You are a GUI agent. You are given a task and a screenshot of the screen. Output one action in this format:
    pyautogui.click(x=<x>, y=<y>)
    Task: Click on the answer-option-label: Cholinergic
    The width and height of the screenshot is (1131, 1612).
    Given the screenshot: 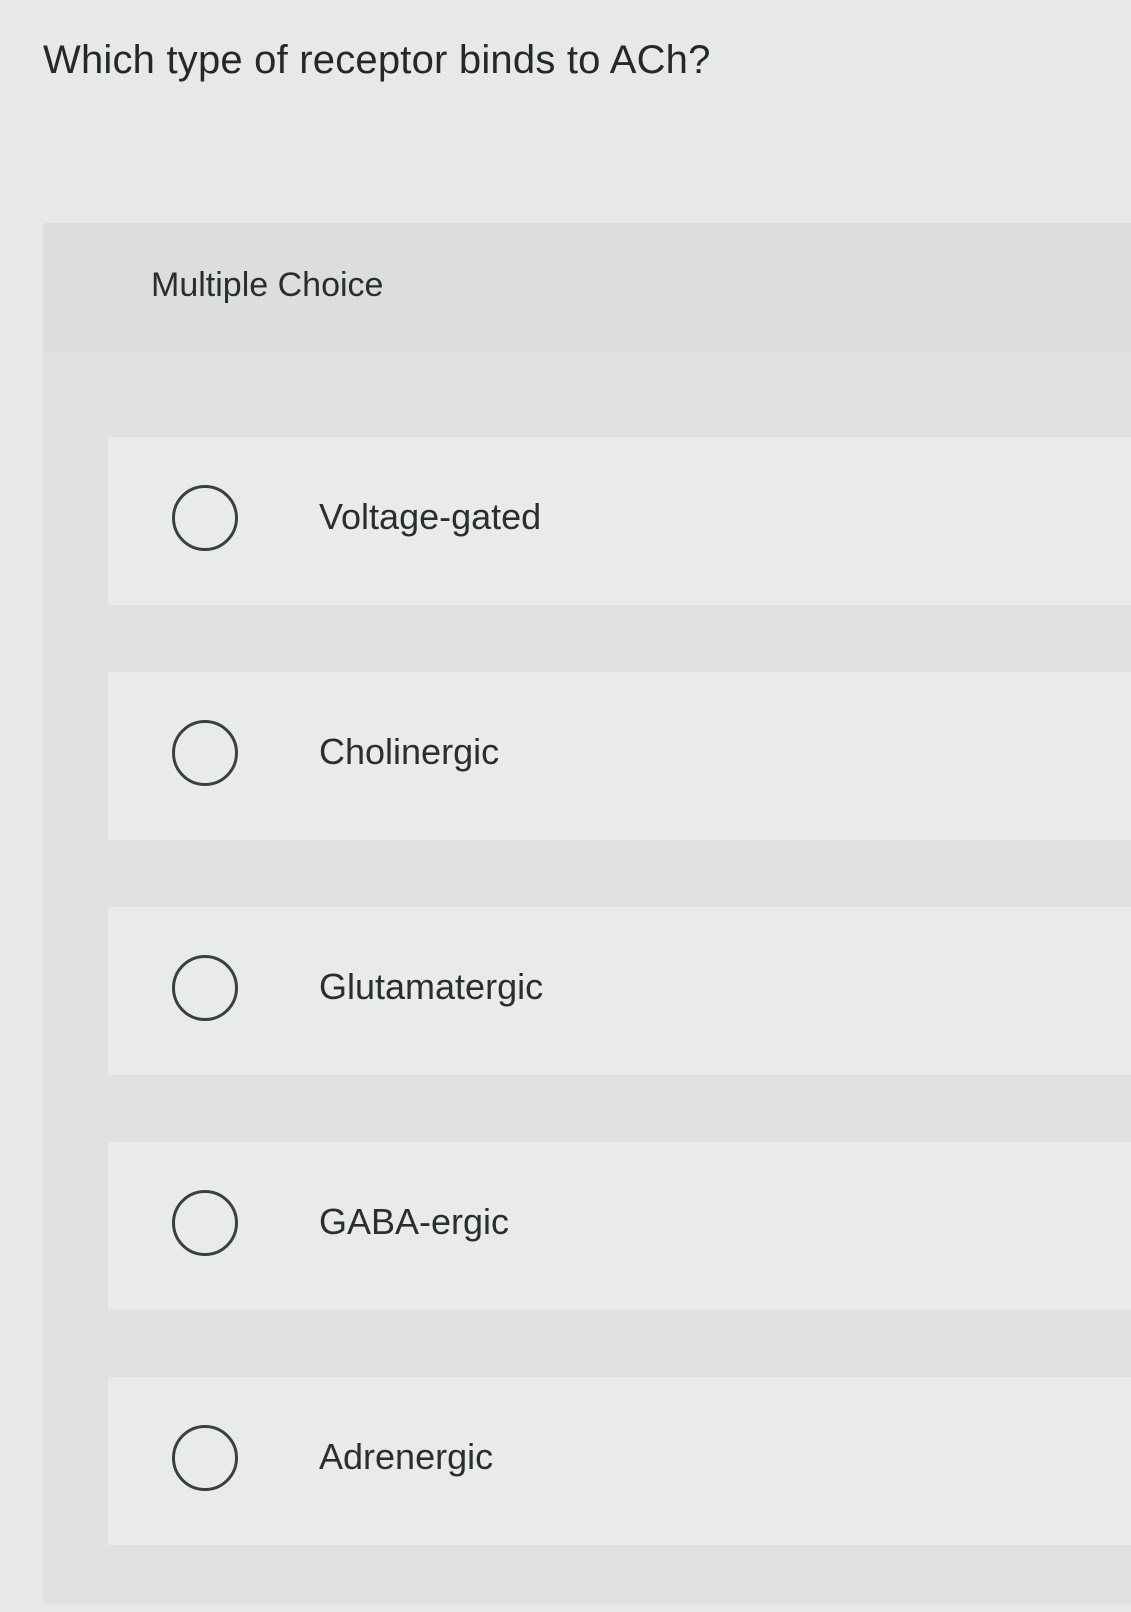 What is the action you would take?
    pyautogui.click(x=409, y=751)
    